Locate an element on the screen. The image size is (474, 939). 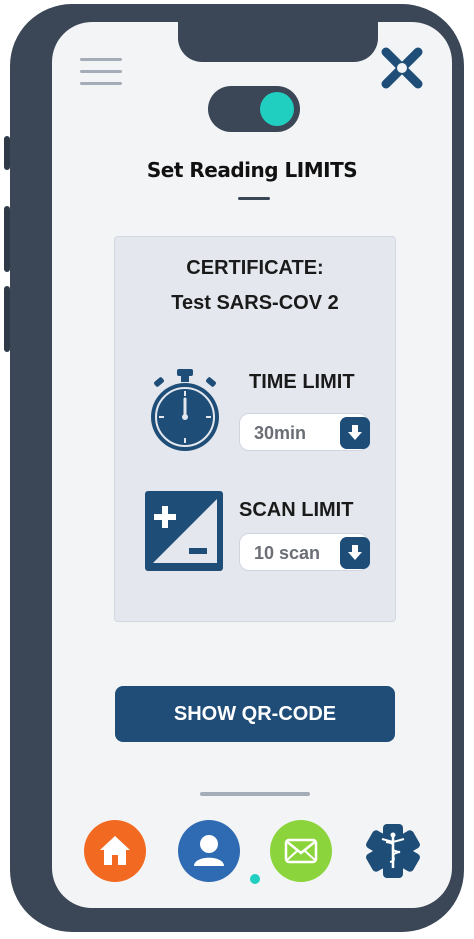
certificate-value: Test SARS-COV 2 is located at coordinates (255, 303).